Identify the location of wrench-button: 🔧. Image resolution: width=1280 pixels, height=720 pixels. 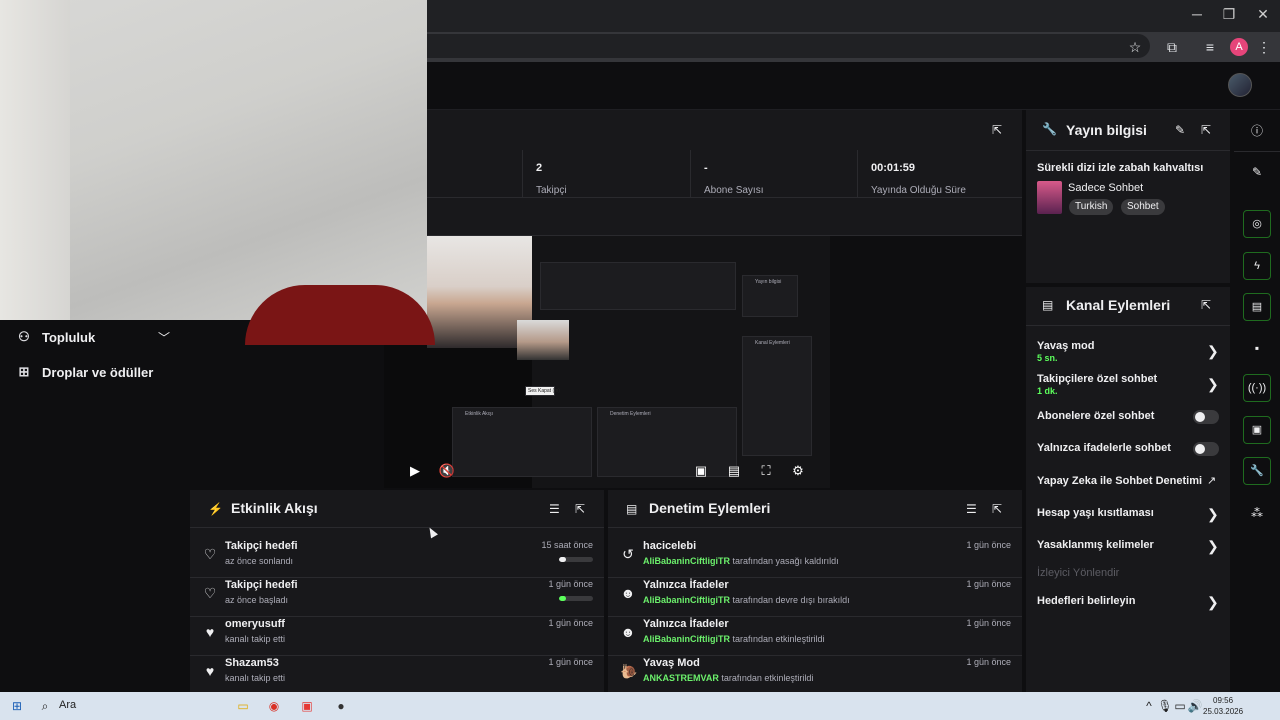
(1257, 471).